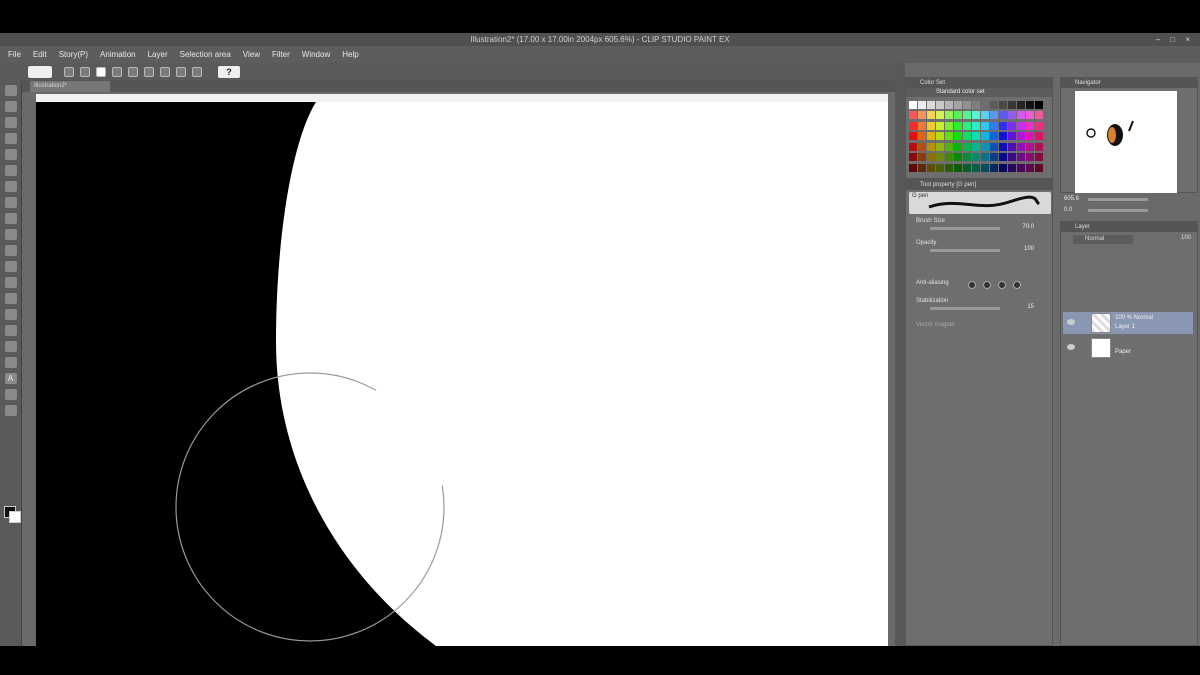 The width and height of the screenshot is (1200, 675). Describe the element at coordinates (10, 90) in the screenshot. I see `zoom-tool-icon` at that location.